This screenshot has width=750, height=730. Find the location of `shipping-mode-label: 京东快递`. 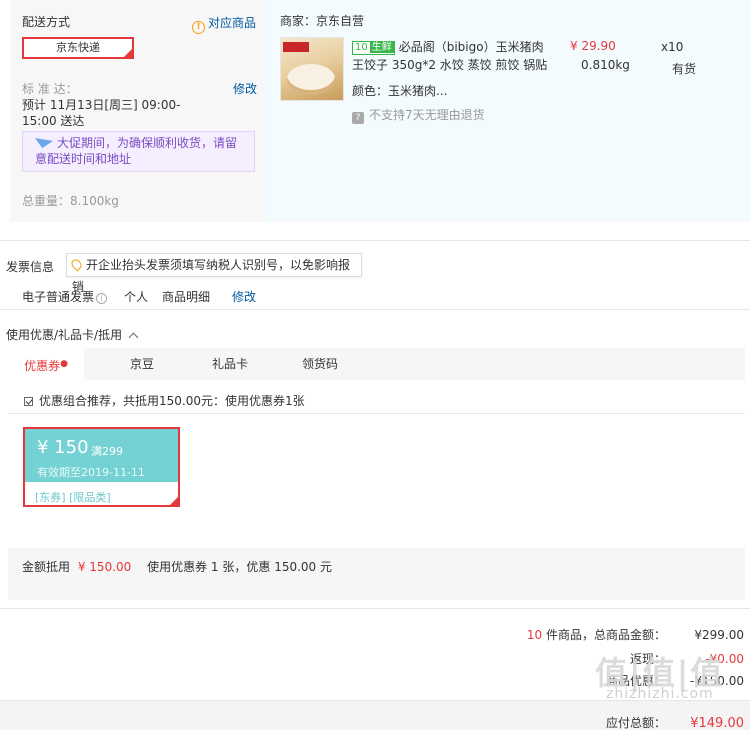

shipping-mode-label: 京东快递 is located at coordinates (78, 47).